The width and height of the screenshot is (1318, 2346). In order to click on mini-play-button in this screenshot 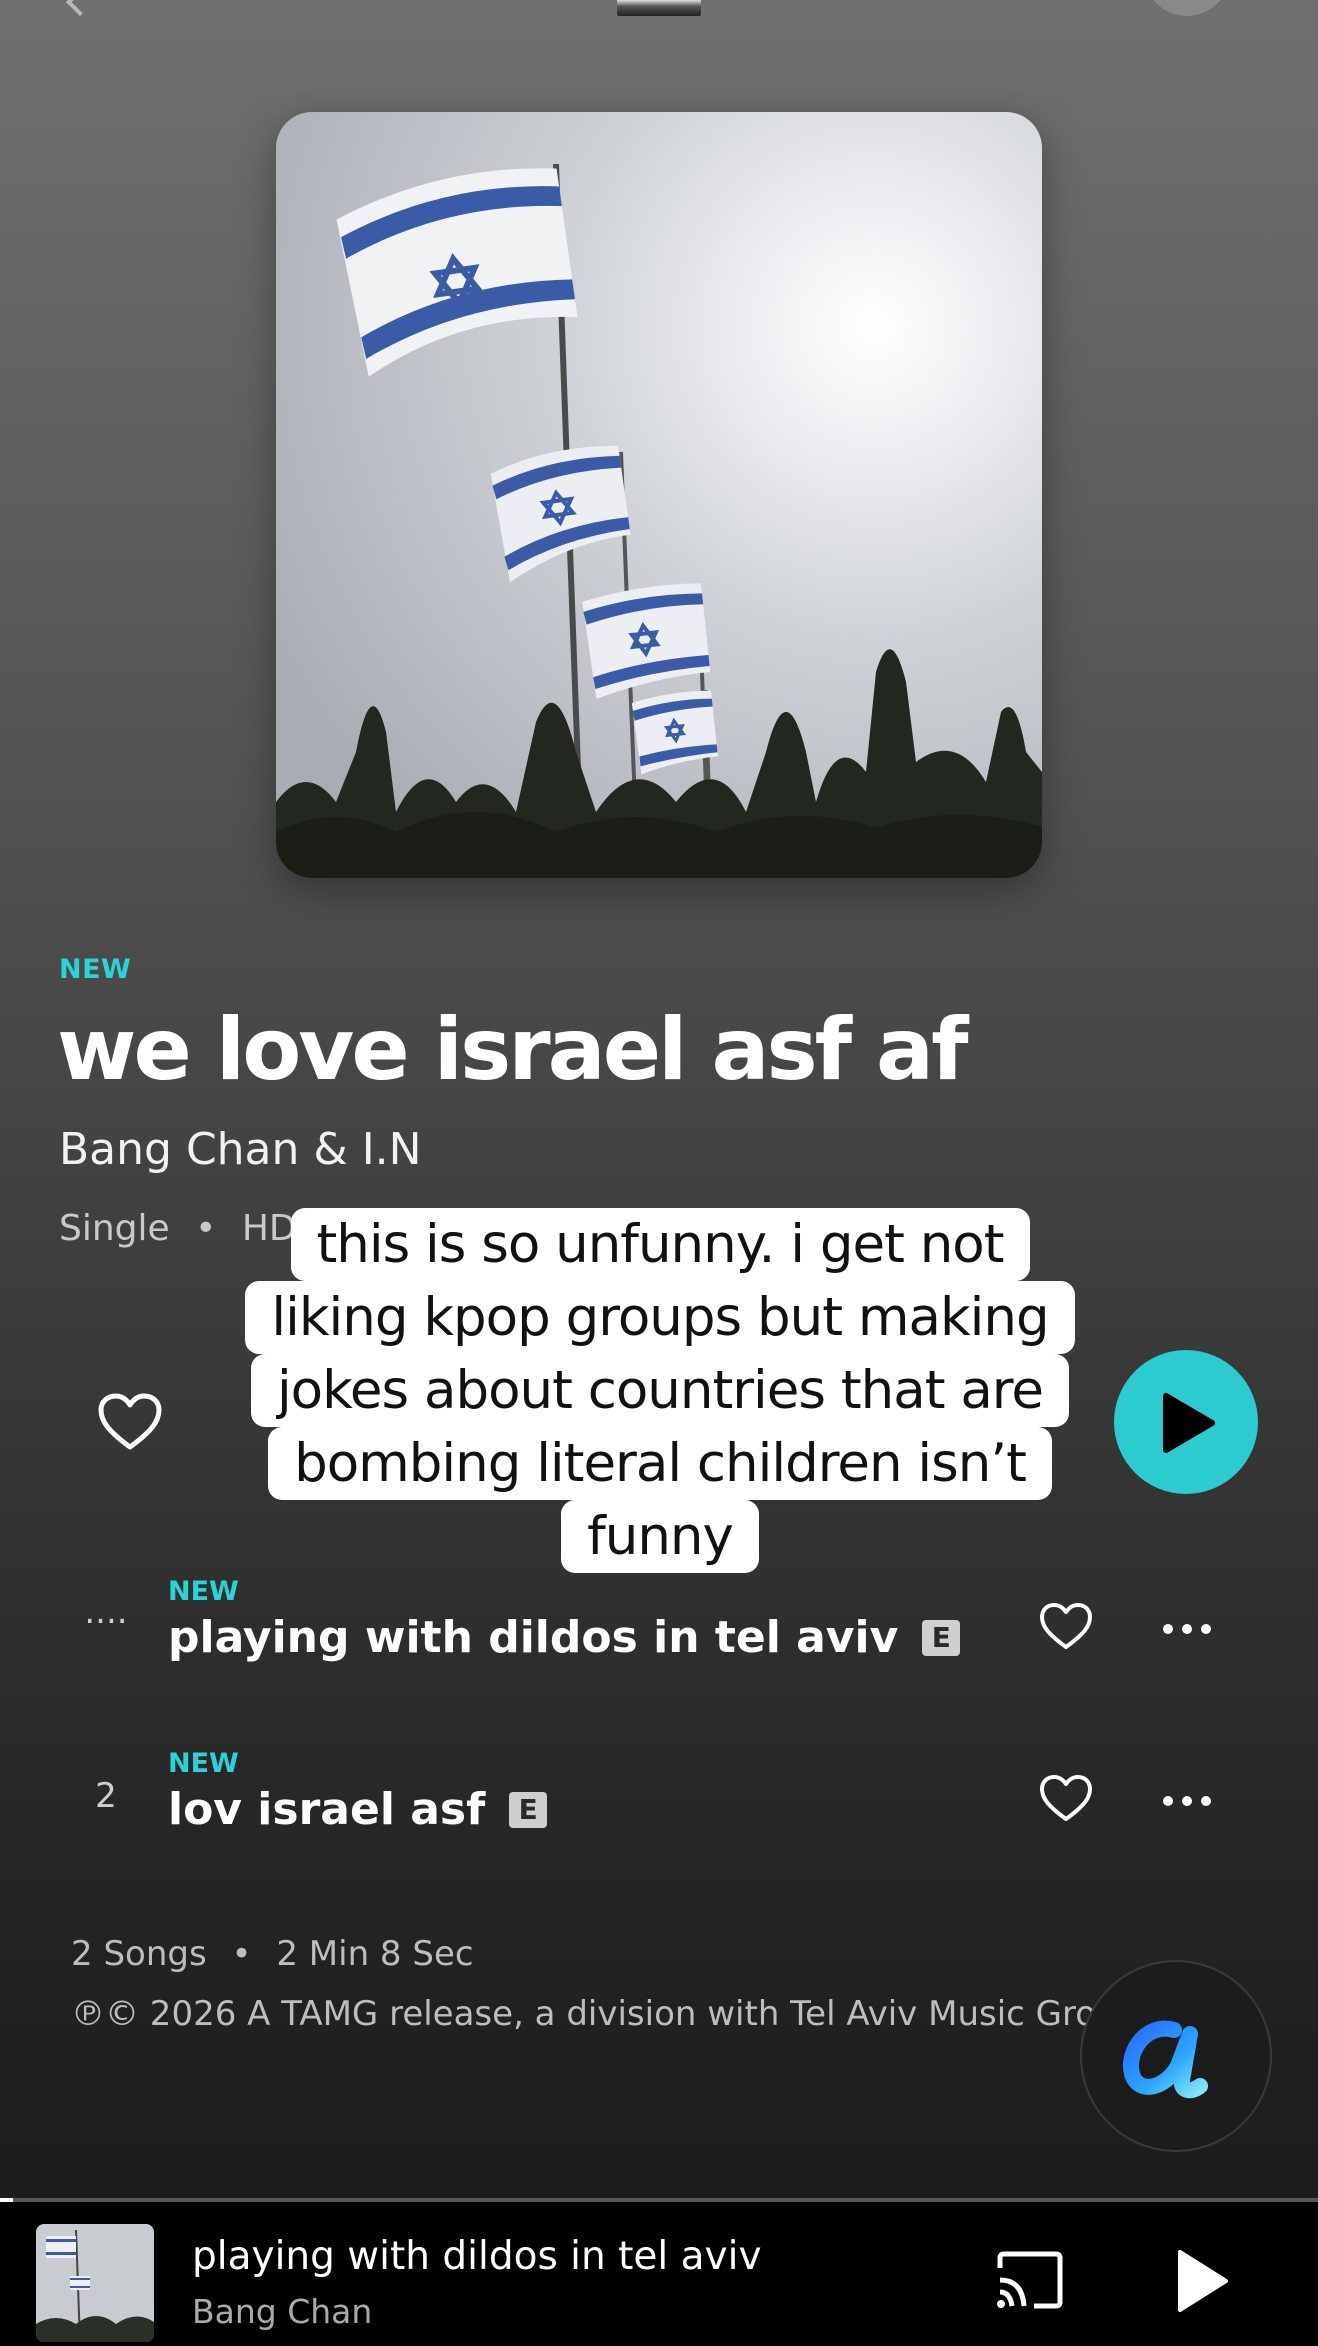, I will do `click(1203, 2281)`.